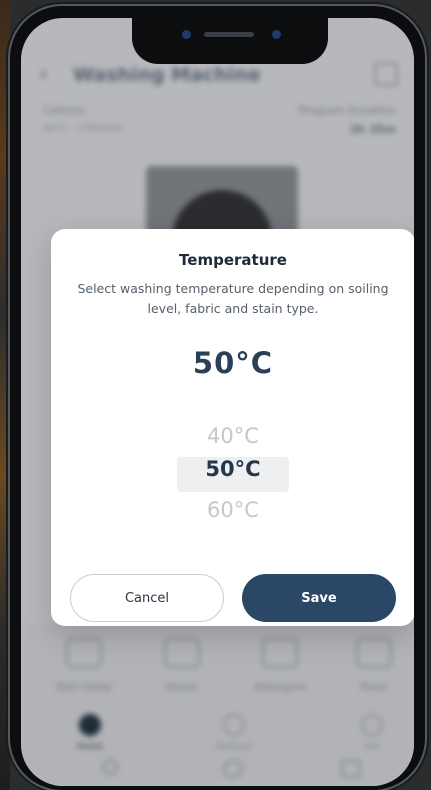 This screenshot has width=431, height=790. I want to click on temperature-picker: 40°C 50°C 60°C, so click(232, 479).